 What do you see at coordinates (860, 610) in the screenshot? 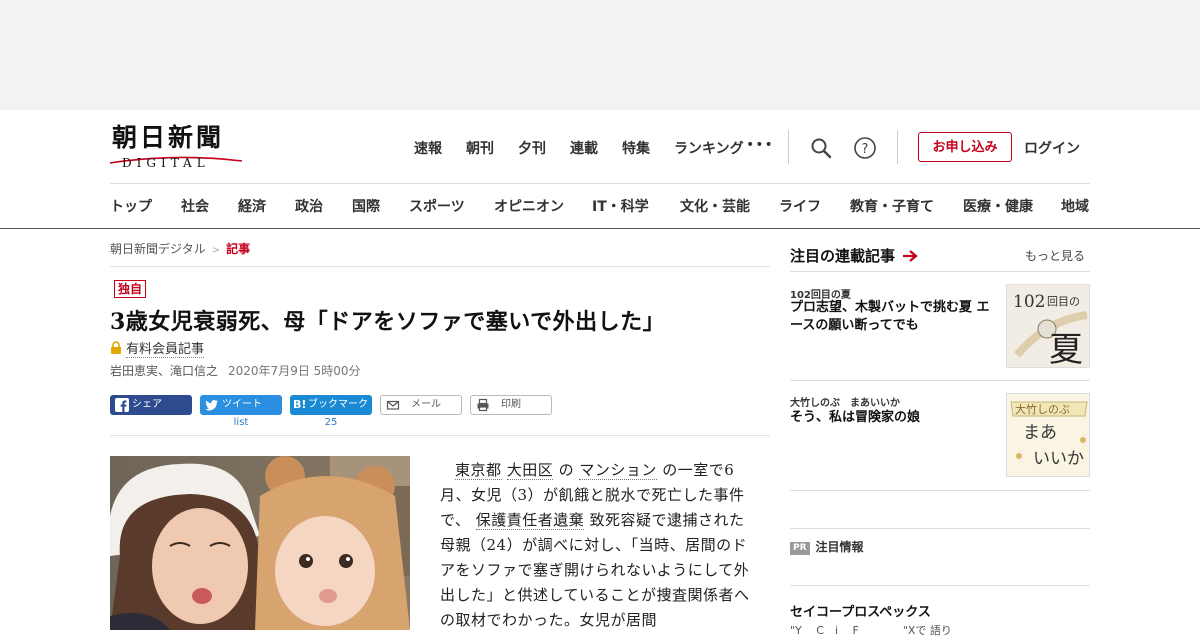
I see `sponsor-title: セイコープロスペックス` at bounding box center [860, 610].